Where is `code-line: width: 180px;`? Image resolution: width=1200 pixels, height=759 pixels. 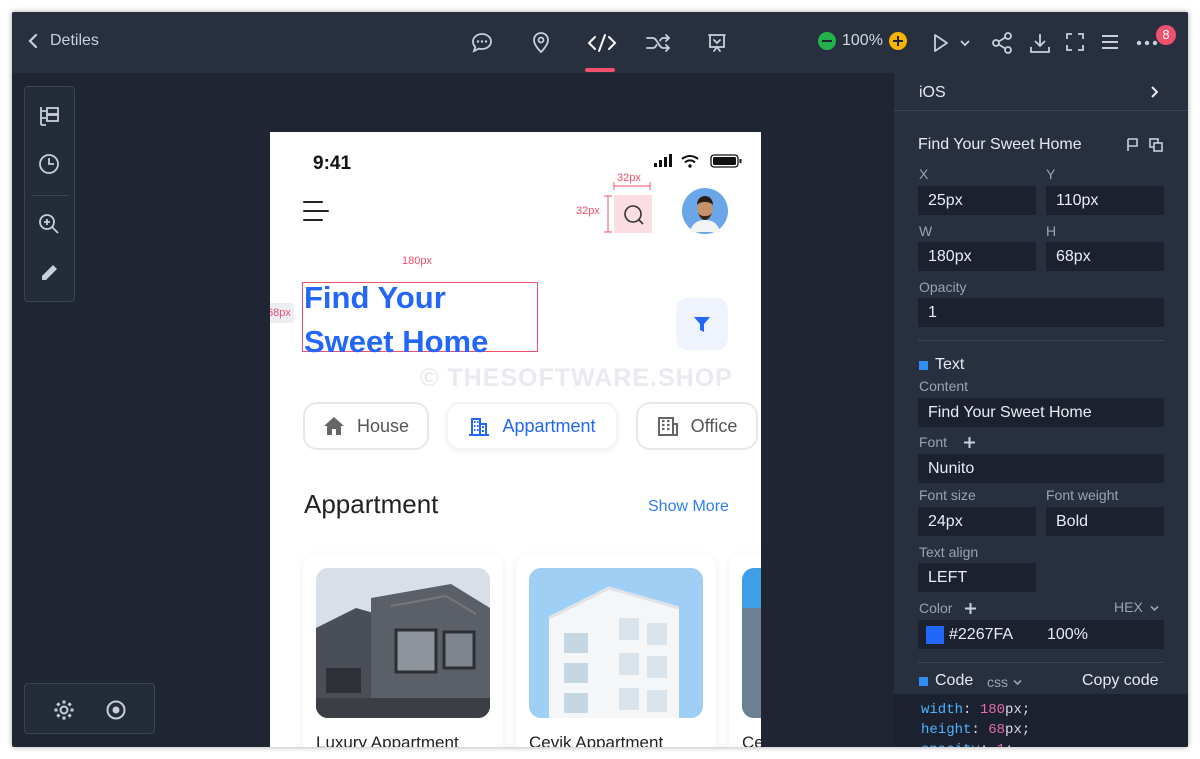 code-line: width: 180px; is located at coordinates (976, 710).